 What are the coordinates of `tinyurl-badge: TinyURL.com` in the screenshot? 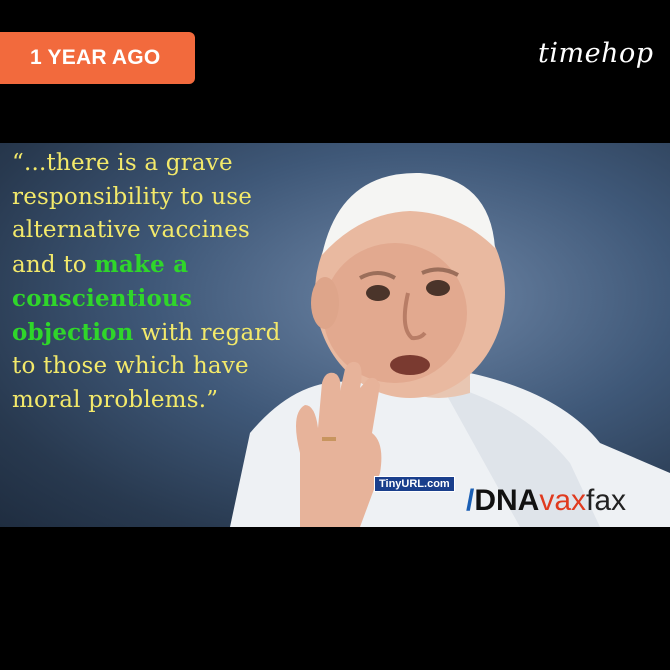 It's located at (414, 484).